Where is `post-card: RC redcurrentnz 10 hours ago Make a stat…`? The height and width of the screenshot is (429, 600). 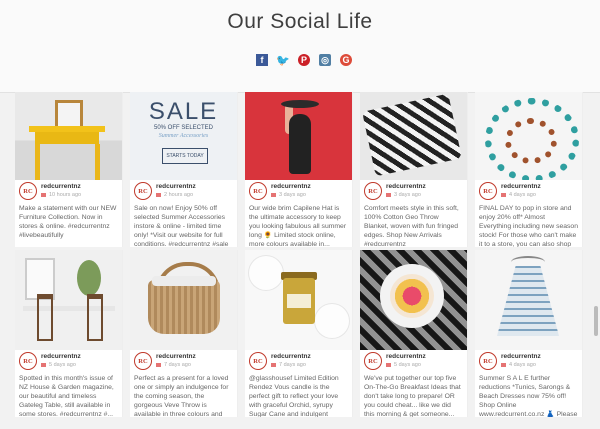
post-card: RC redcurrentnz 10 hours ago Make a stat… is located at coordinates (69, 169).